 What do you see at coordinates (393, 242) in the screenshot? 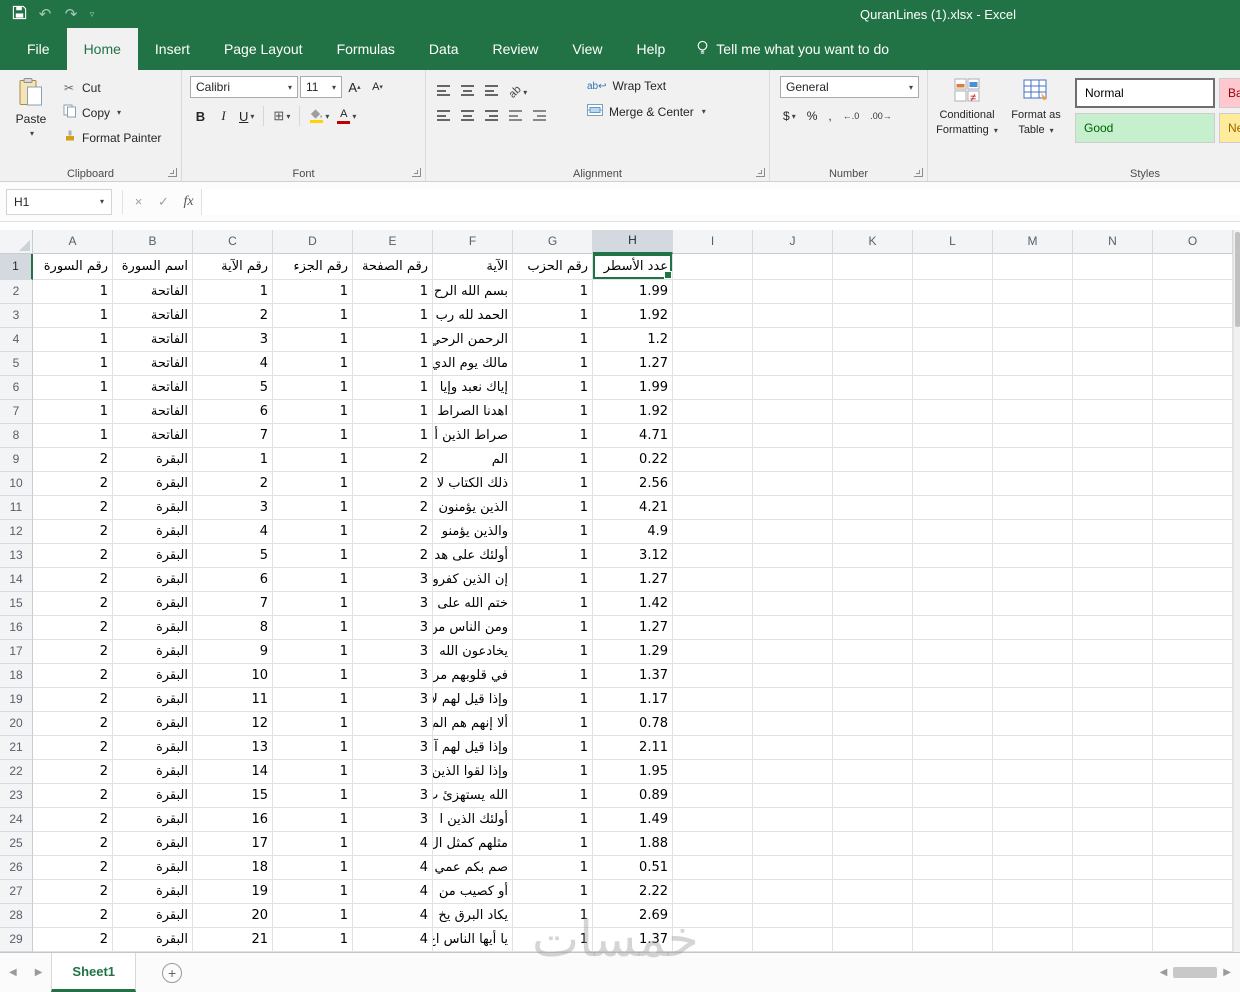
I see `column-header-E: E` at bounding box center [393, 242].